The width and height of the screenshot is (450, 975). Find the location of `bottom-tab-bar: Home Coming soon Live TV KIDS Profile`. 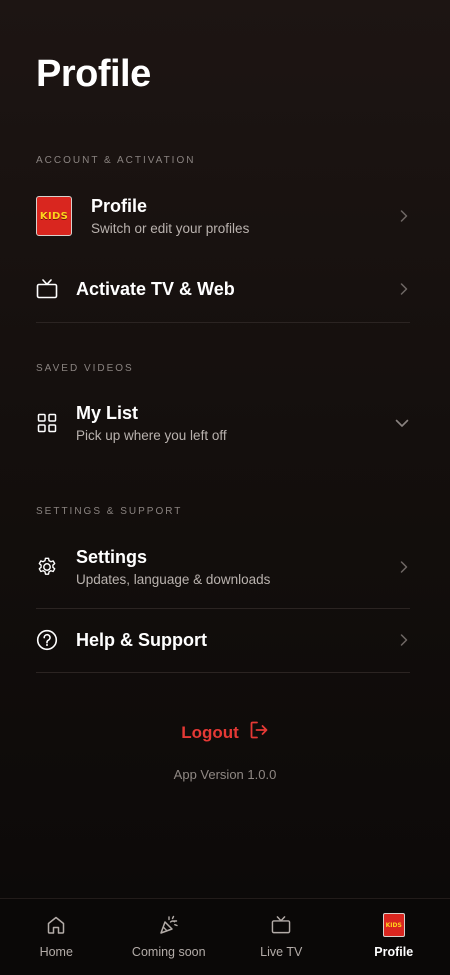

bottom-tab-bar: Home Coming soon Live TV KIDS Profile is located at coordinates (225, 936).